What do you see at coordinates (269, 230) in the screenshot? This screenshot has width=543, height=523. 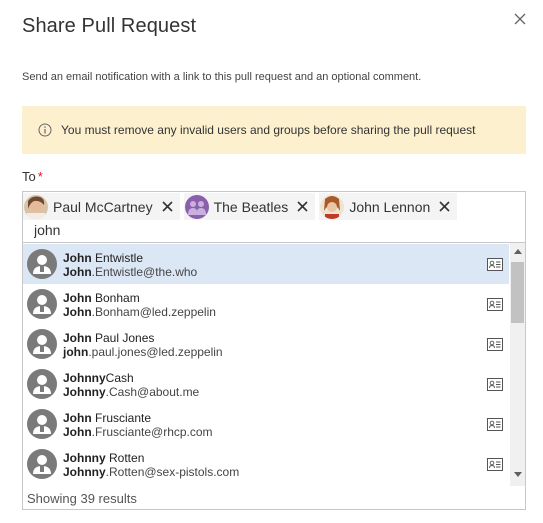 I see `recipient-search-input` at bounding box center [269, 230].